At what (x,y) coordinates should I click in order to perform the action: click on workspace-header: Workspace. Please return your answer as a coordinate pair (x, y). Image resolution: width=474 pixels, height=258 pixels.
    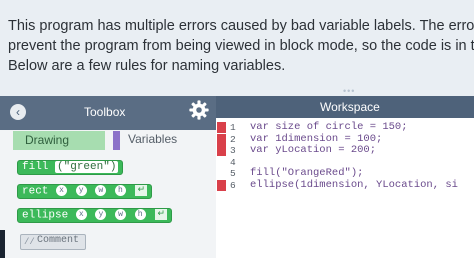
    Looking at the image, I should click on (345, 107).